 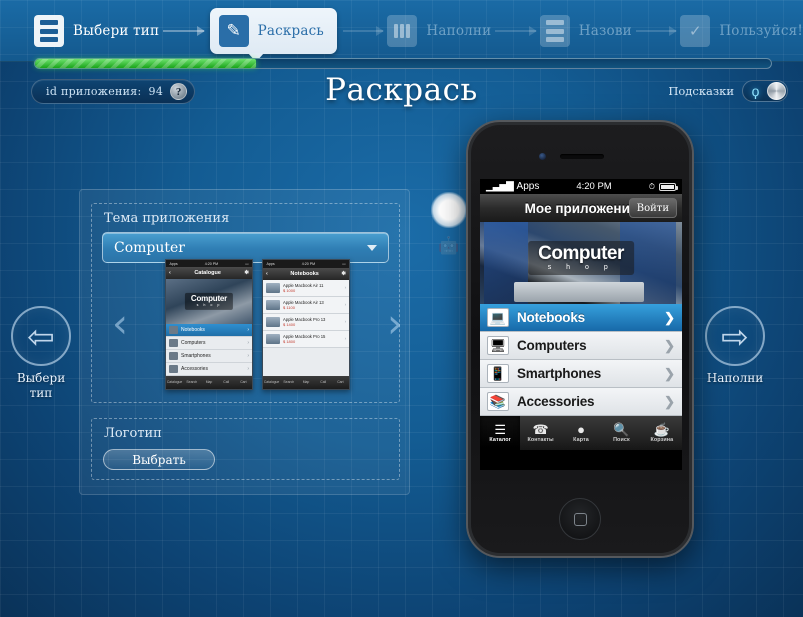 I want to click on thumb-row-label: Smartphones, so click(x=196, y=355).